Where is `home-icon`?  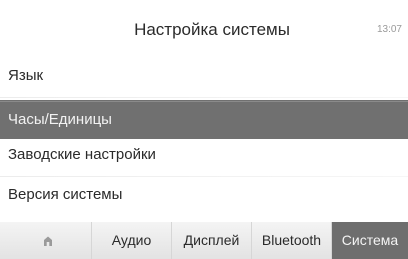 home-icon is located at coordinates (48, 241).